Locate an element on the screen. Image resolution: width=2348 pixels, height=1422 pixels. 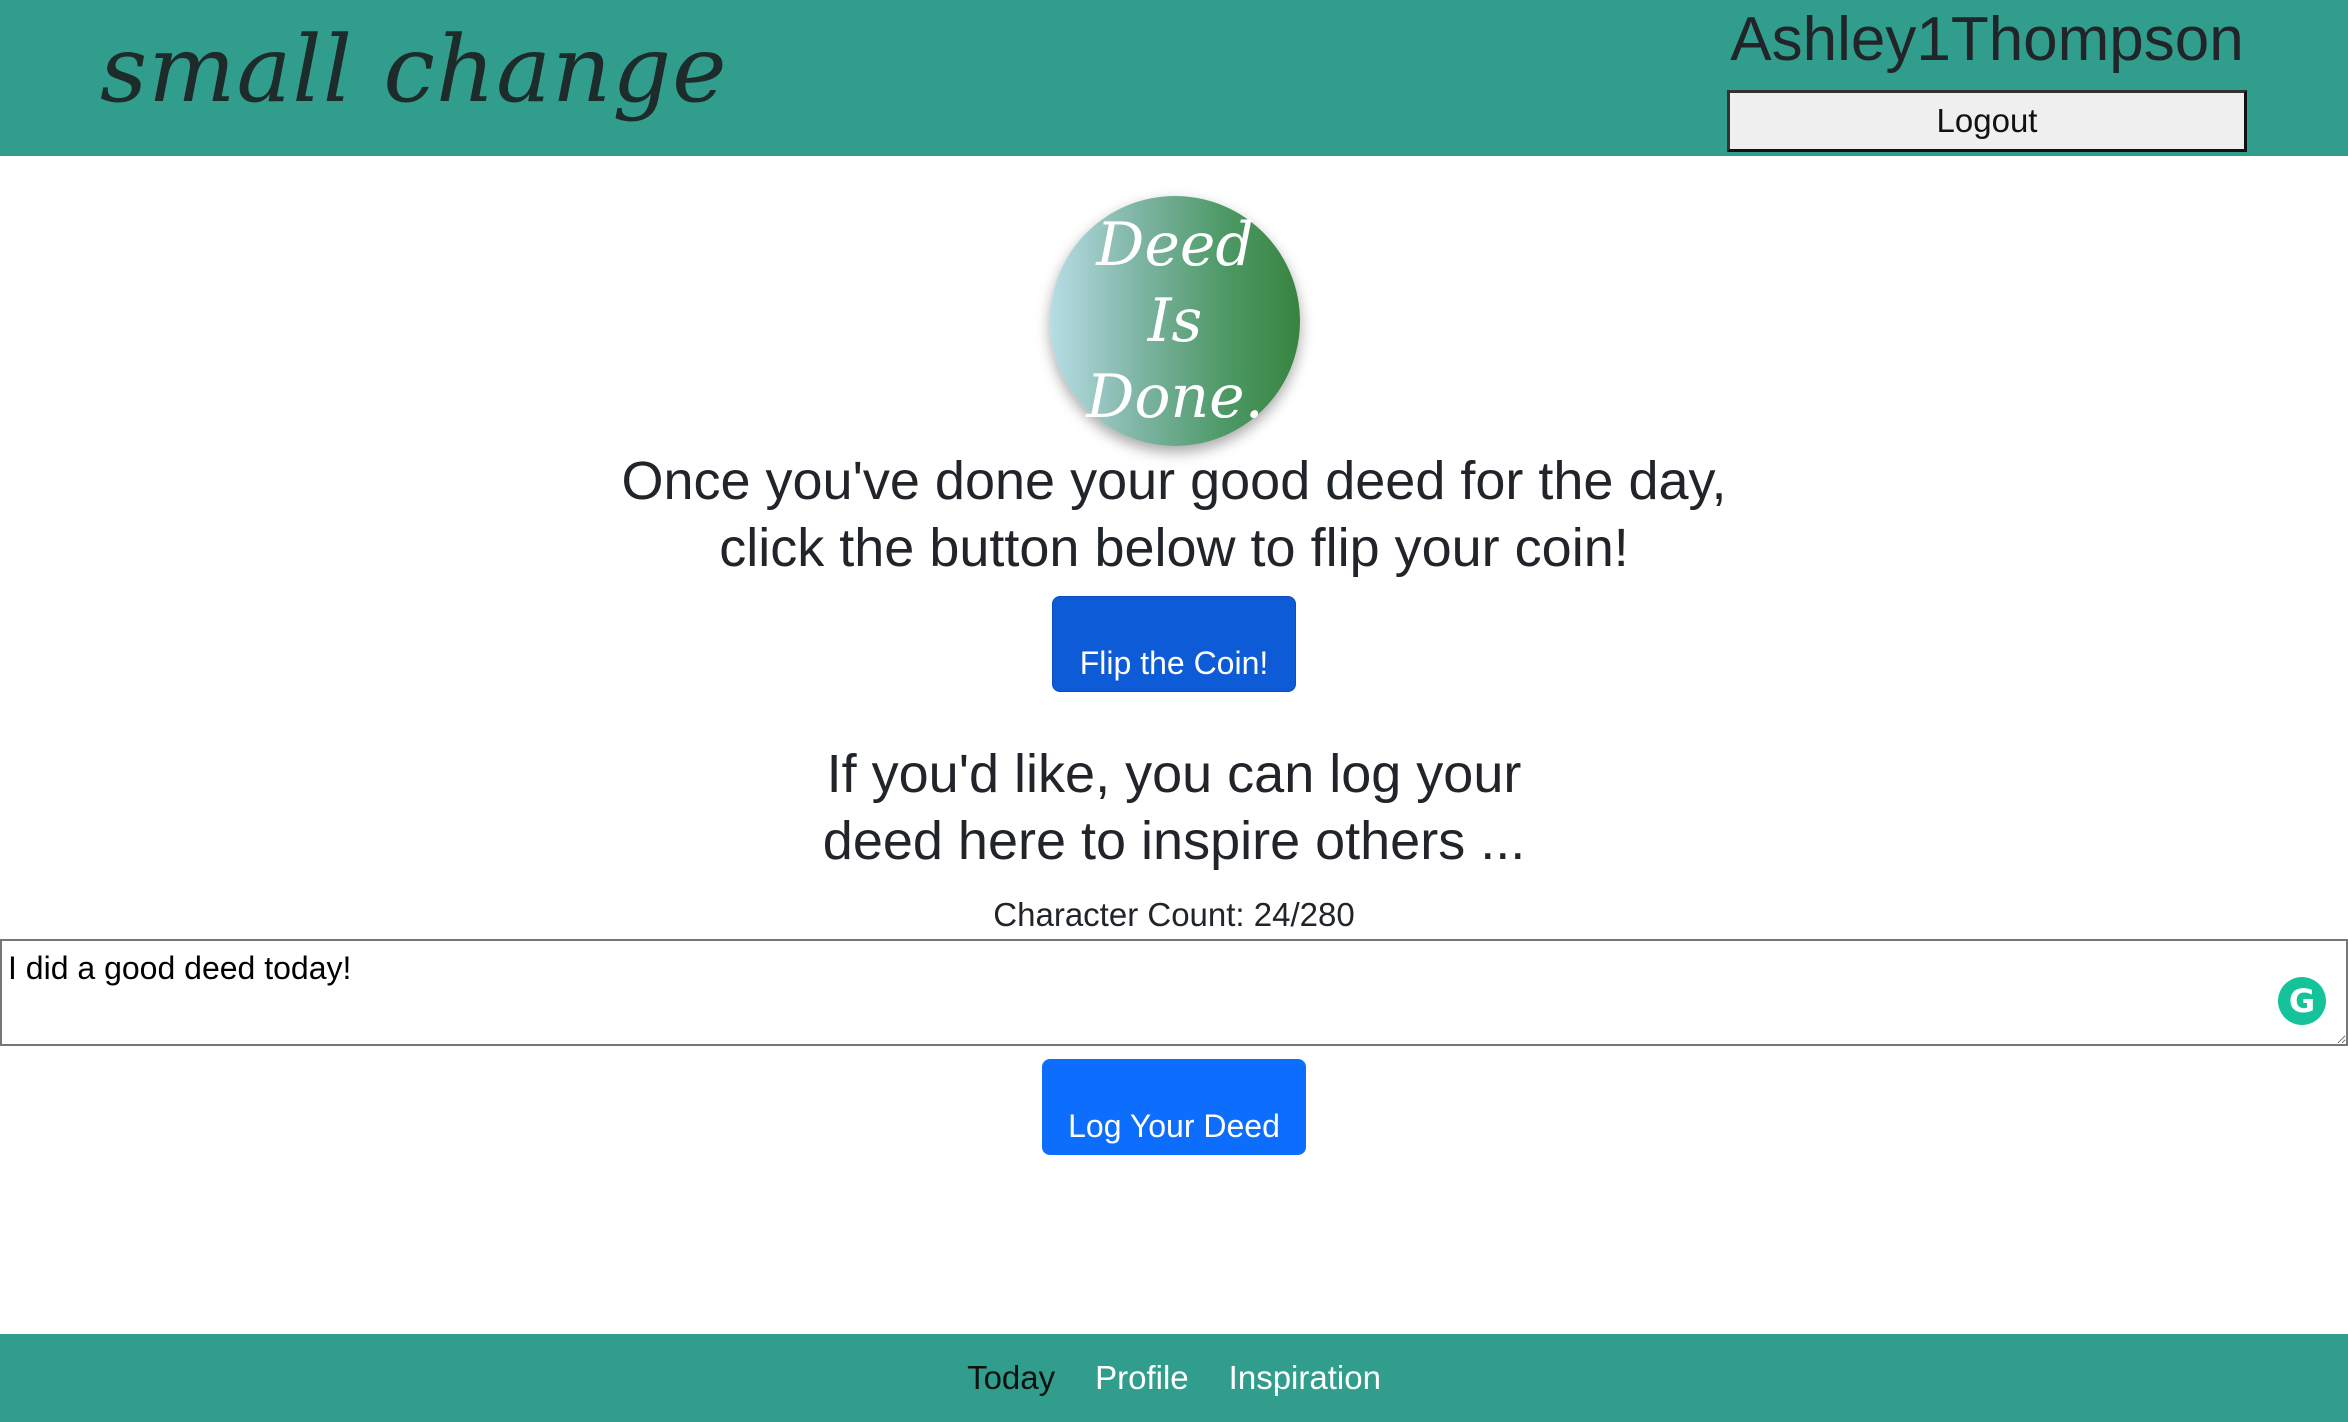
top-header: small change Ashley1Thompson Logout is located at coordinates (1174, 78).